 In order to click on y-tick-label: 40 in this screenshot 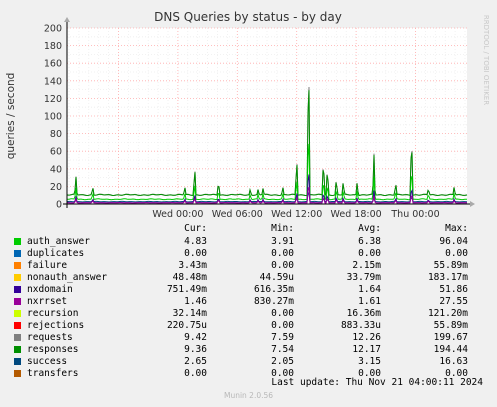, I will do `click(56, 169)`.